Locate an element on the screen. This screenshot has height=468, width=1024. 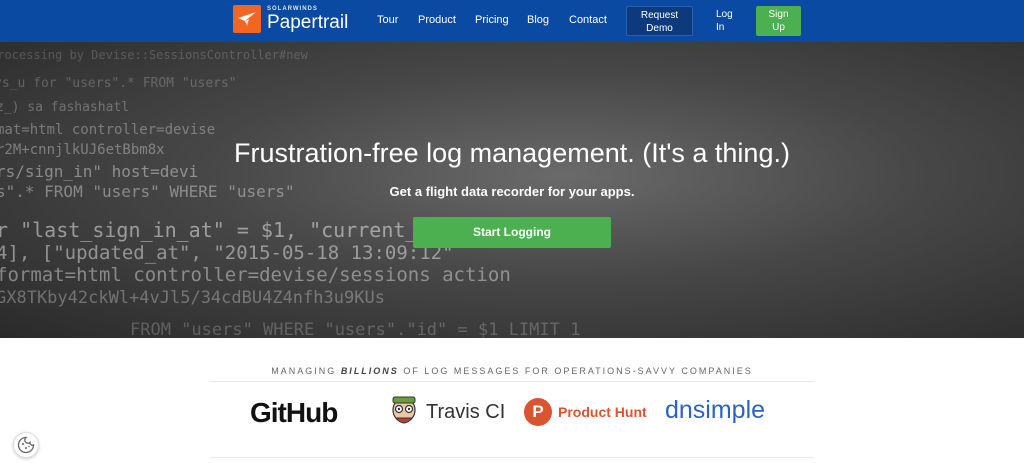
sign-up-line2: Up is located at coordinates (778, 27).